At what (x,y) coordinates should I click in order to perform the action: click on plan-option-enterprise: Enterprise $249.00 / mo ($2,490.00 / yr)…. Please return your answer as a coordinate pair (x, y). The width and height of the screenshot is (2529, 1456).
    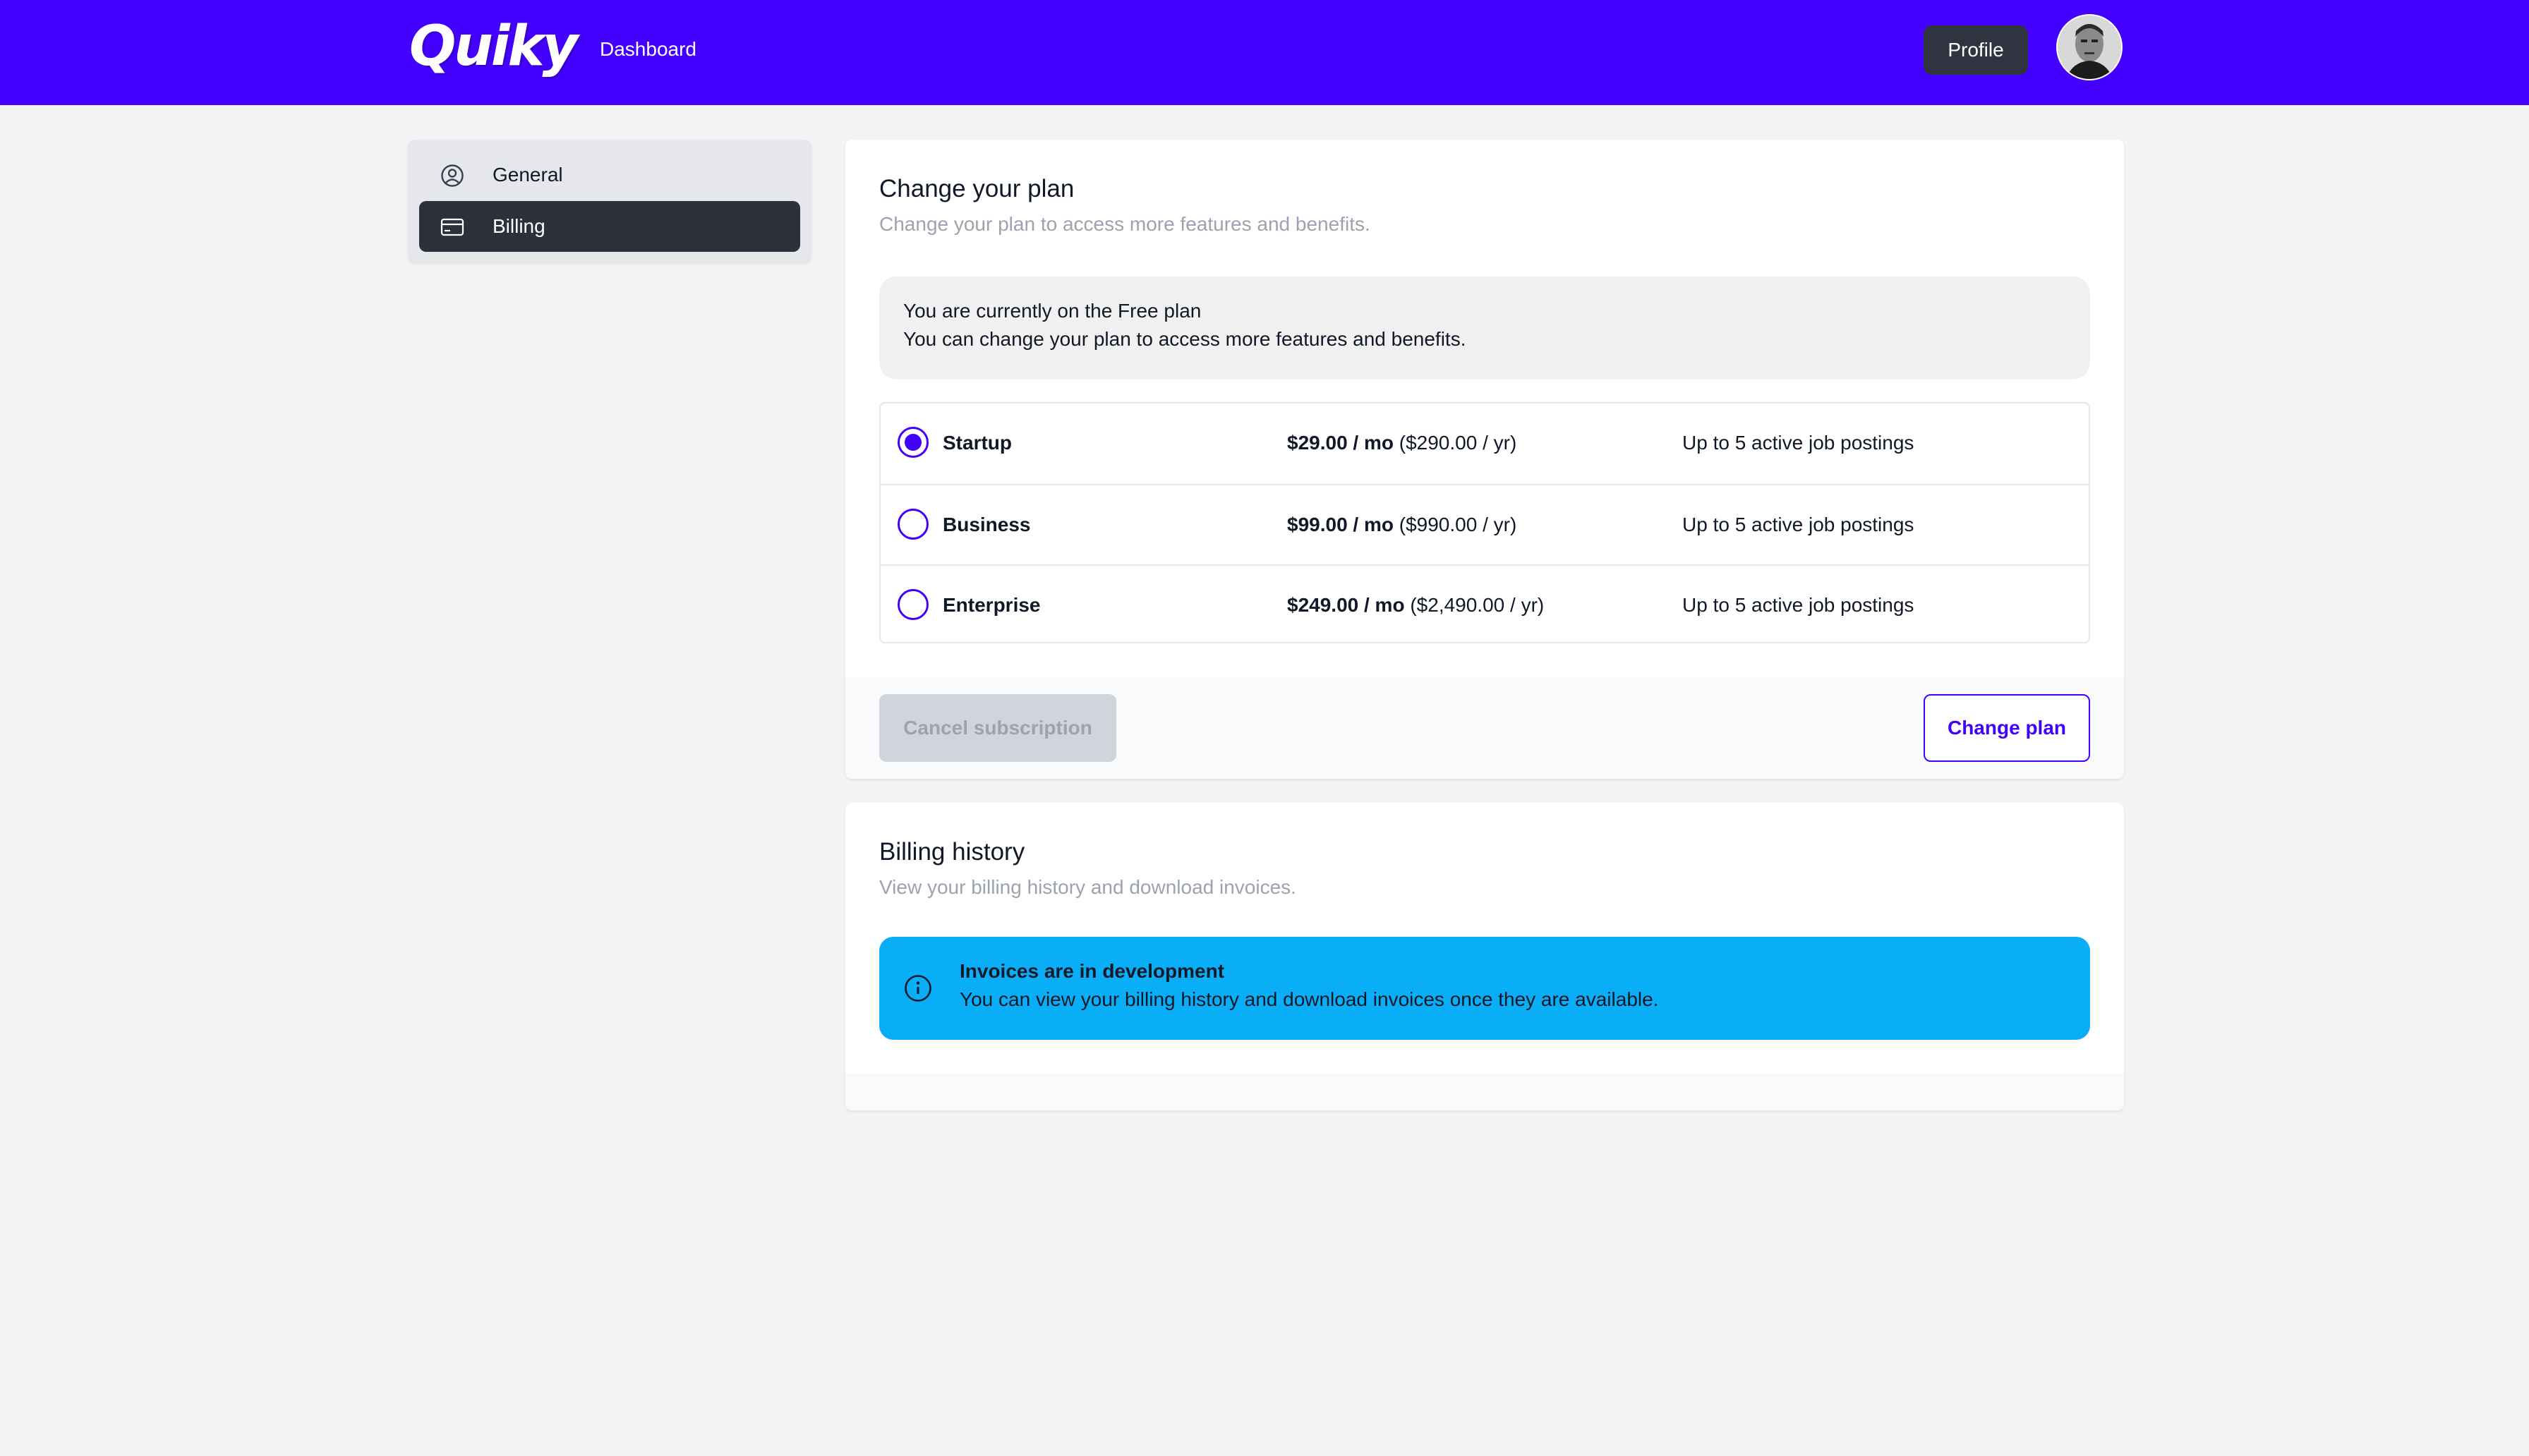
    Looking at the image, I should click on (1485, 605).